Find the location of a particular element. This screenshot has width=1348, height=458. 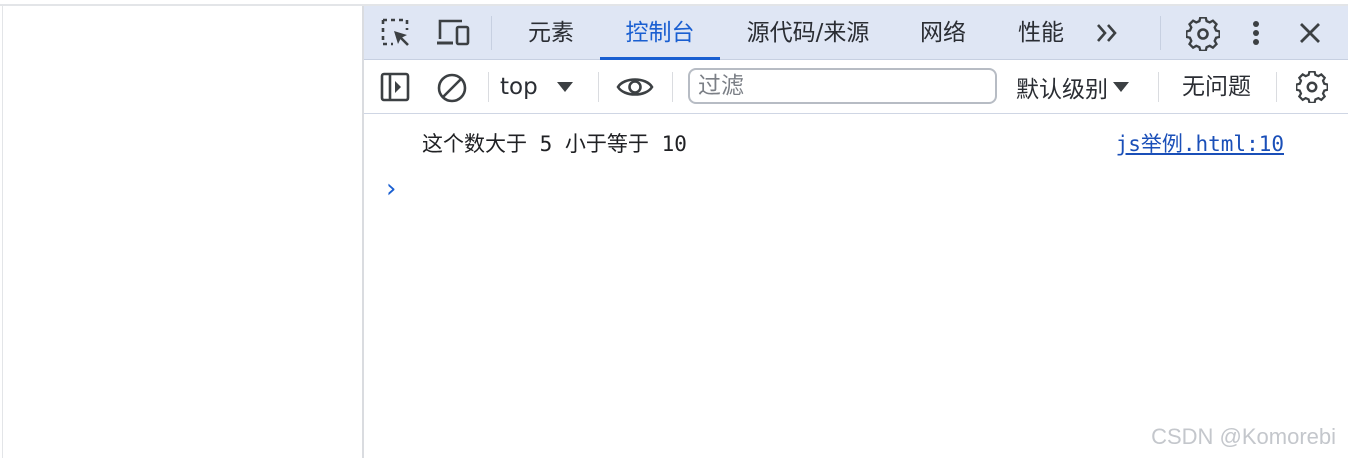

more-menu-icon is located at coordinates (1256, 33).